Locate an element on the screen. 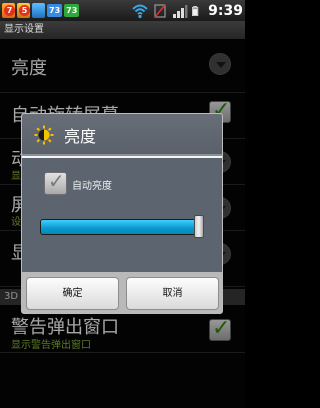 Image resolution: width=320 pixels, height=408 pixels. notification-count: 5 is located at coordinates (24, 10).